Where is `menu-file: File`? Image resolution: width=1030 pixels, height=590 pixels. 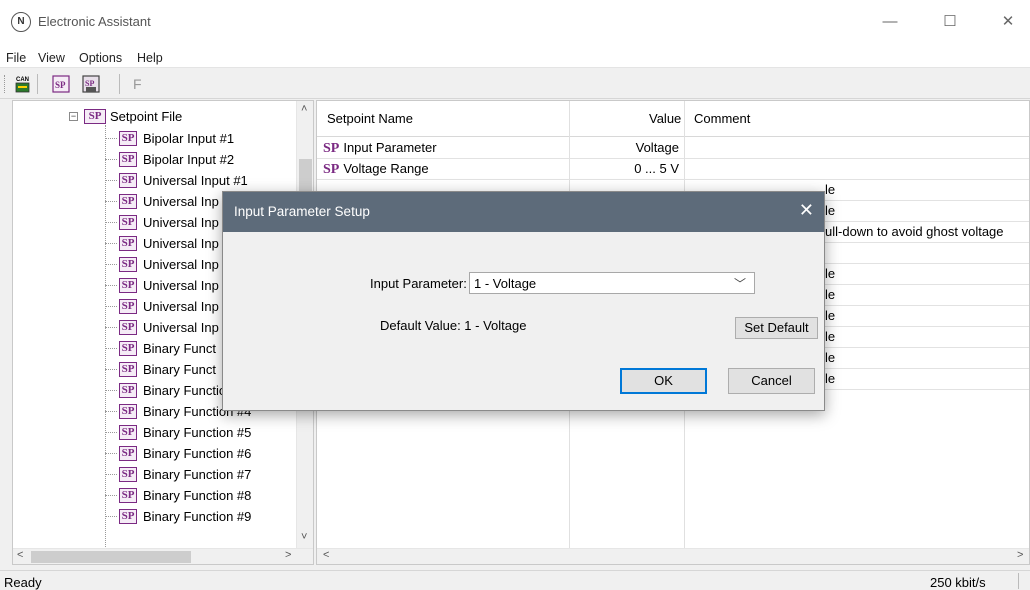 menu-file: File is located at coordinates (16, 58).